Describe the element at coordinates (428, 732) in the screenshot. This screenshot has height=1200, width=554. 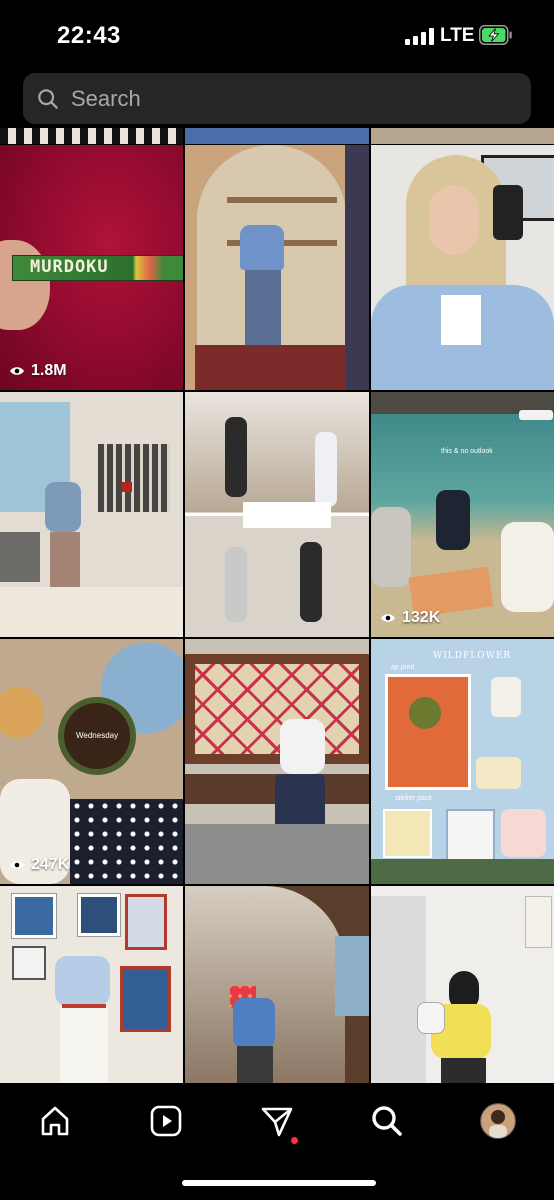
I see `art-print` at that location.